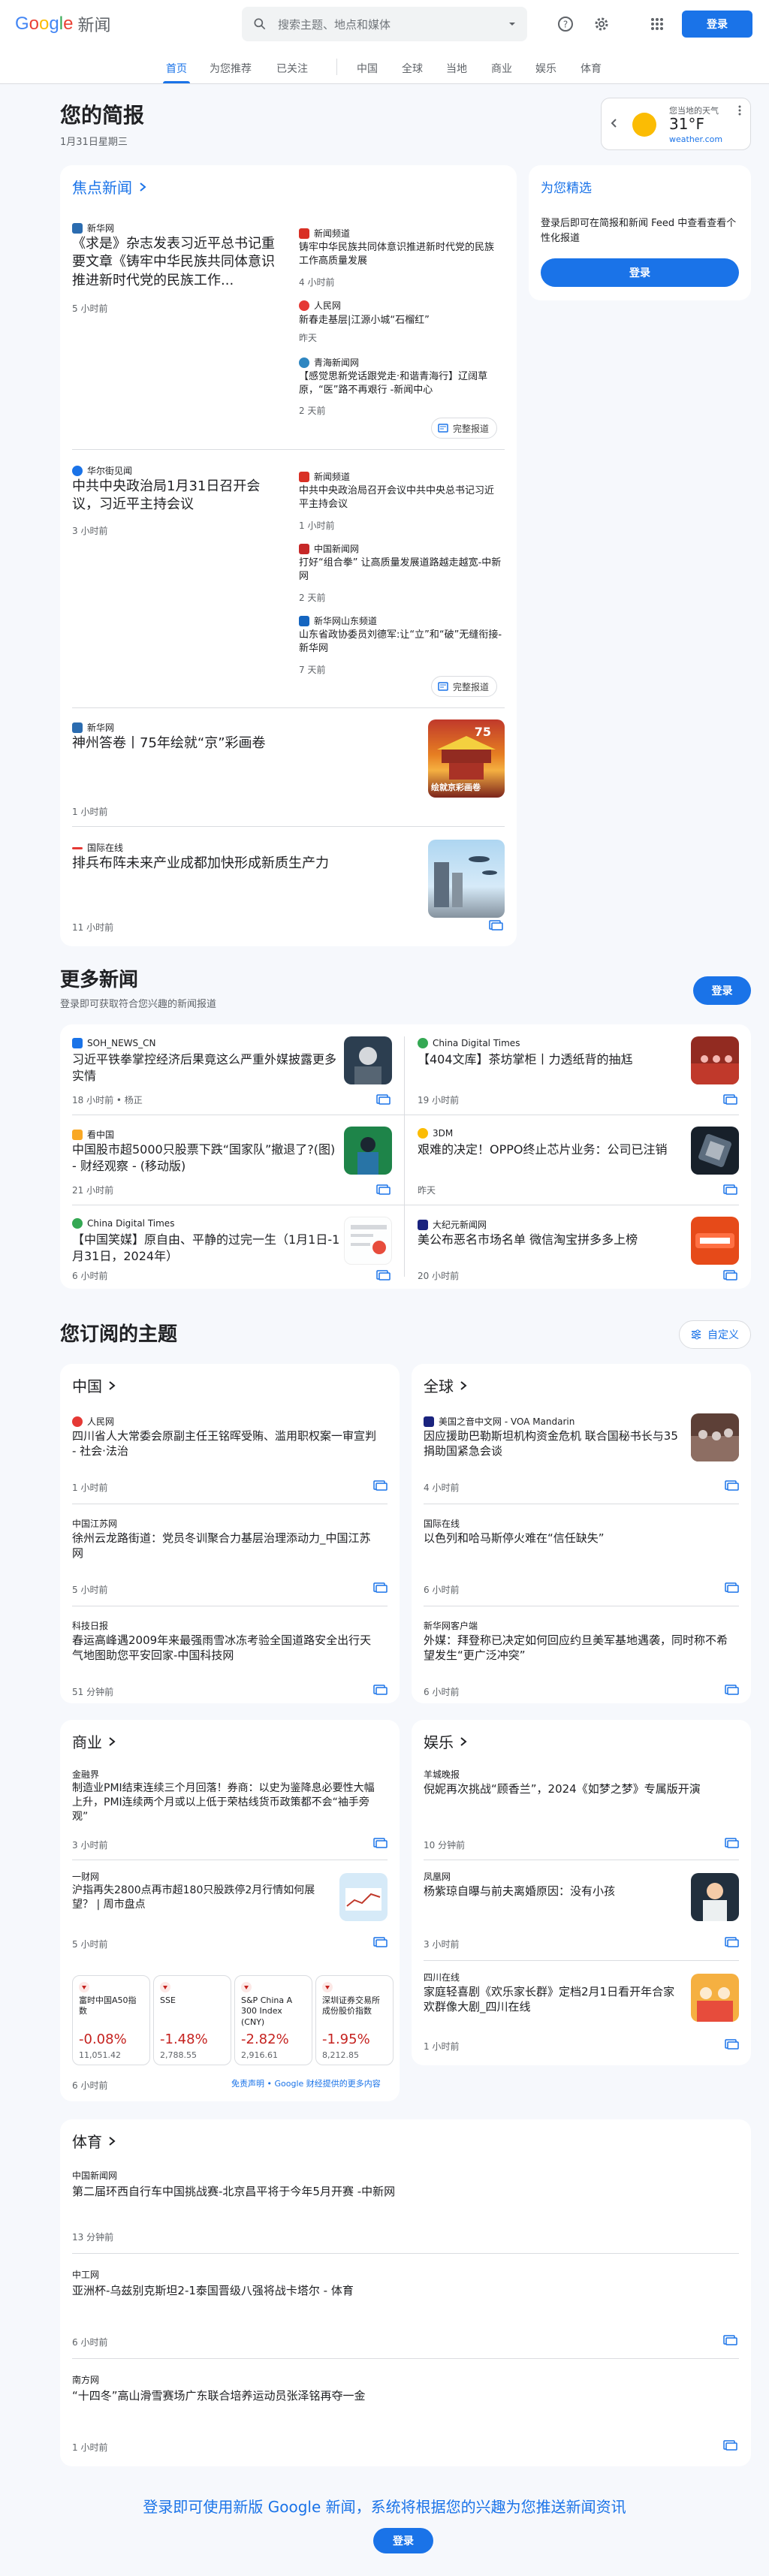 Image resolution: width=769 pixels, height=2576 pixels. Describe the element at coordinates (577, 1538) in the screenshot. I see `article-headline: 以色列和哈马斯停火难在“信任缺失”` at that location.